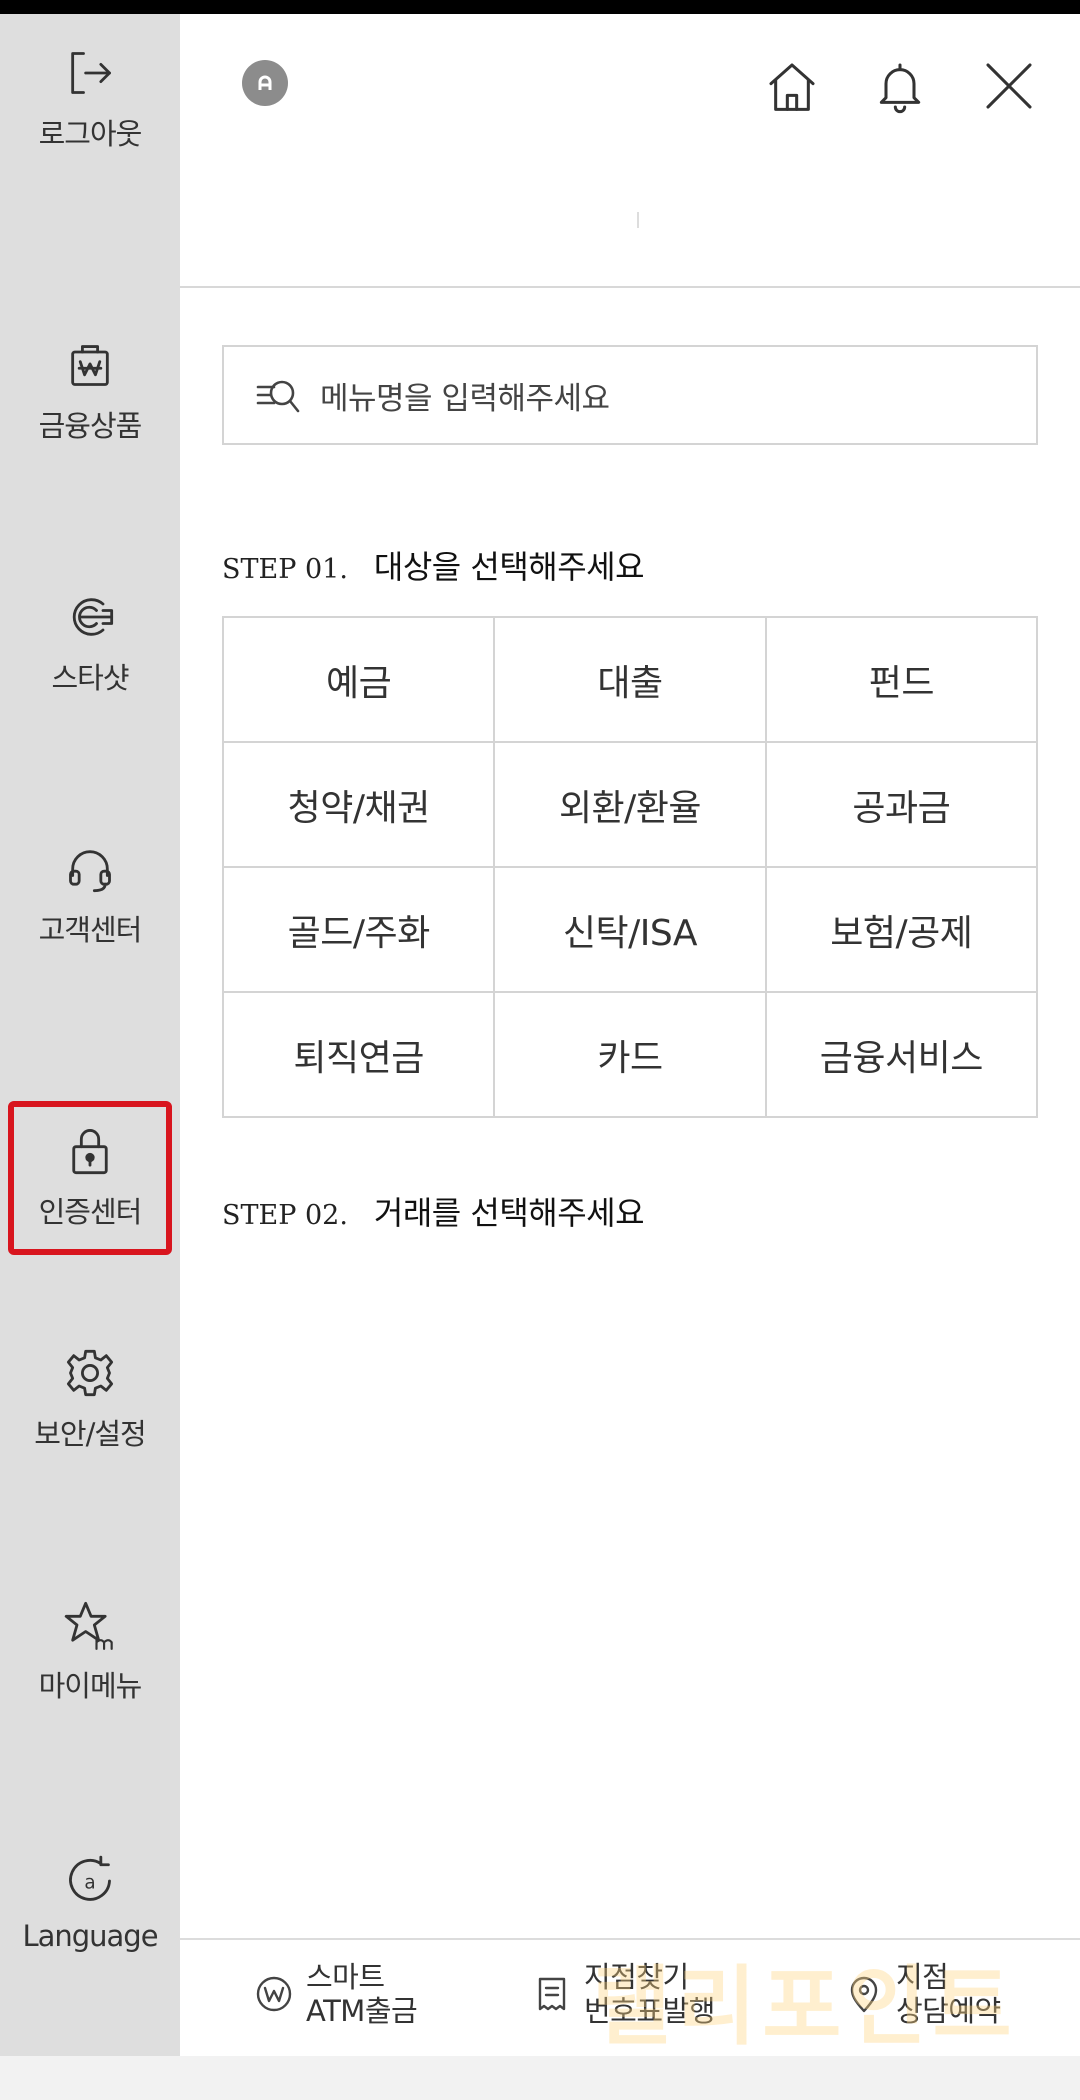 Image resolution: width=1080 pixels, height=2100 pixels. What do you see at coordinates (278, 396) in the screenshot?
I see `menu-search-icon` at bounding box center [278, 396].